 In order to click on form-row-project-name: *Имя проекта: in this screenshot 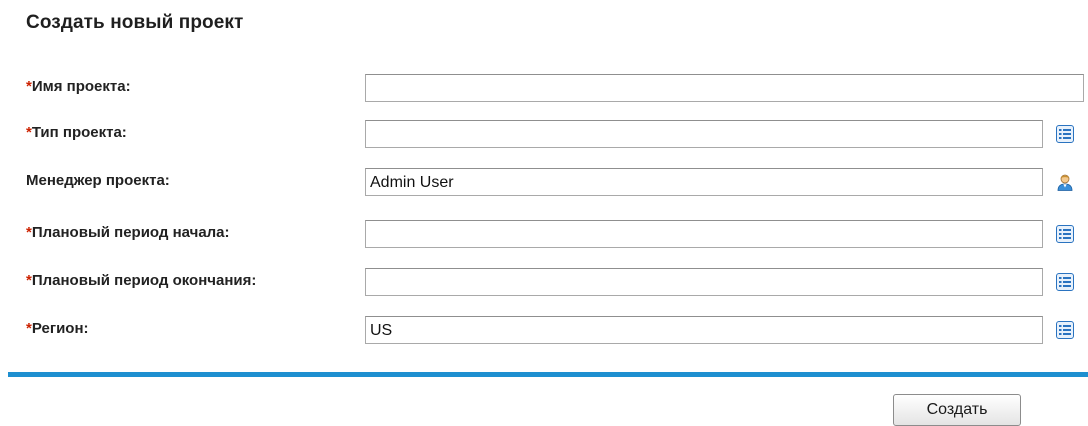, I will do `click(544, 88)`.